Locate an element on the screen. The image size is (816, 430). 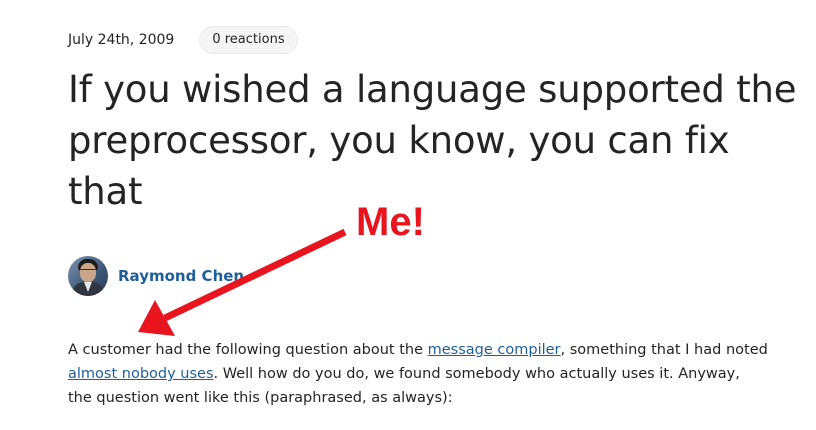
message-compiler-link: message compiler is located at coordinates (494, 350).